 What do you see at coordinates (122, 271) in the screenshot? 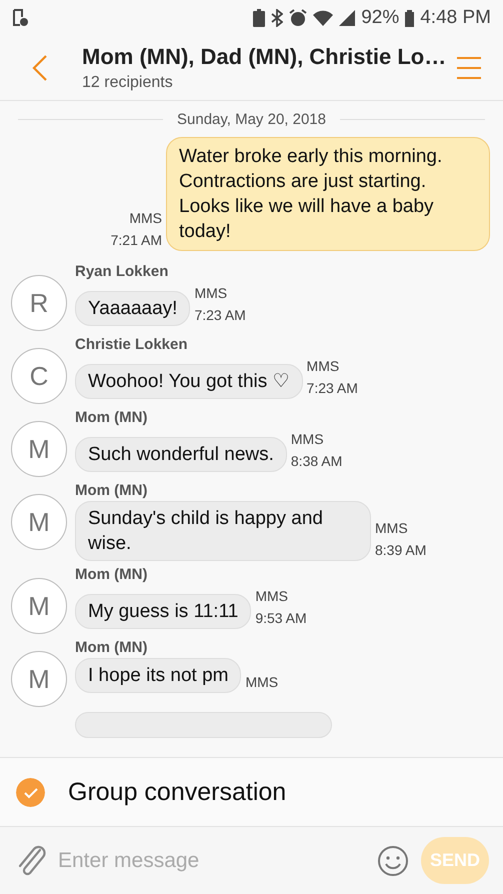
I see `sender-name: Ryan Lokken` at bounding box center [122, 271].